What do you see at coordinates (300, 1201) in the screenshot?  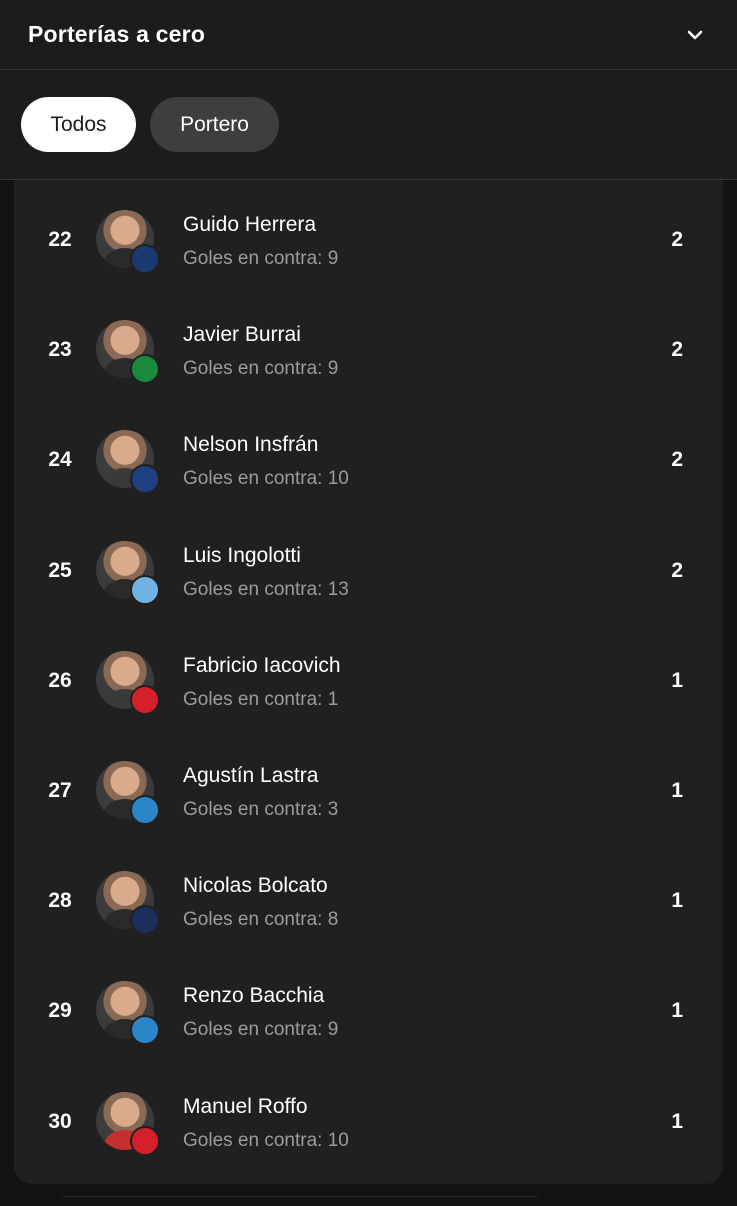 I see `next-card-edge` at bounding box center [300, 1201].